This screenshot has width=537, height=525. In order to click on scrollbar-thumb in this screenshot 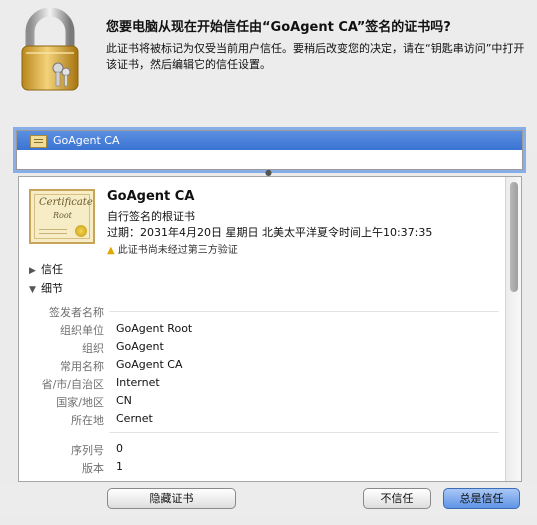, I will do `click(514, 237)`.